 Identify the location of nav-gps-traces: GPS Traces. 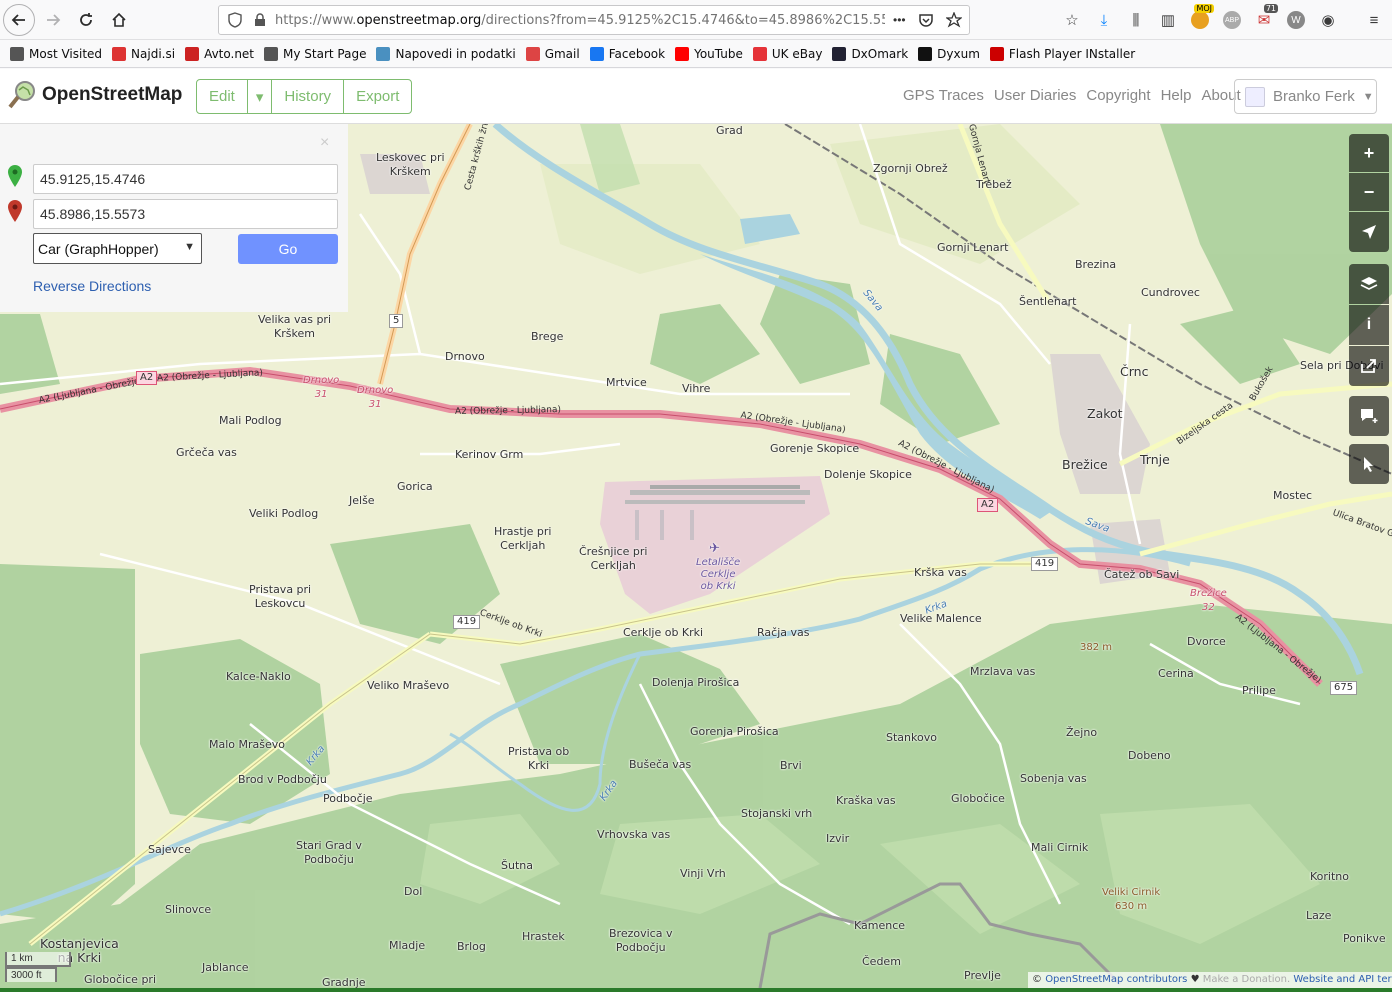
(943, 95).